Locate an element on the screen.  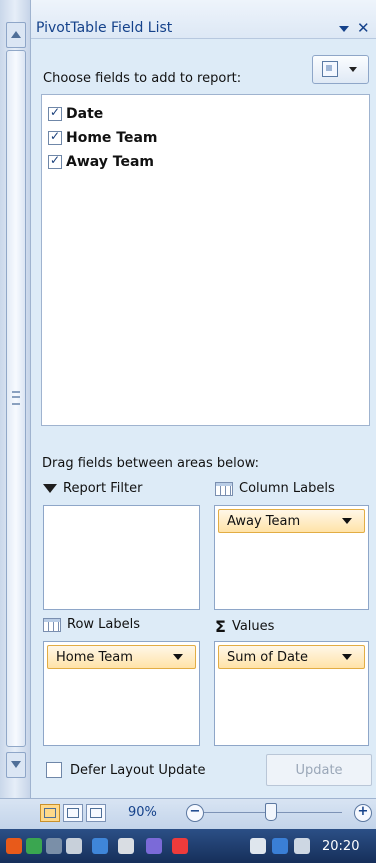
scroll-up-button is located at coordinates (16, 35).